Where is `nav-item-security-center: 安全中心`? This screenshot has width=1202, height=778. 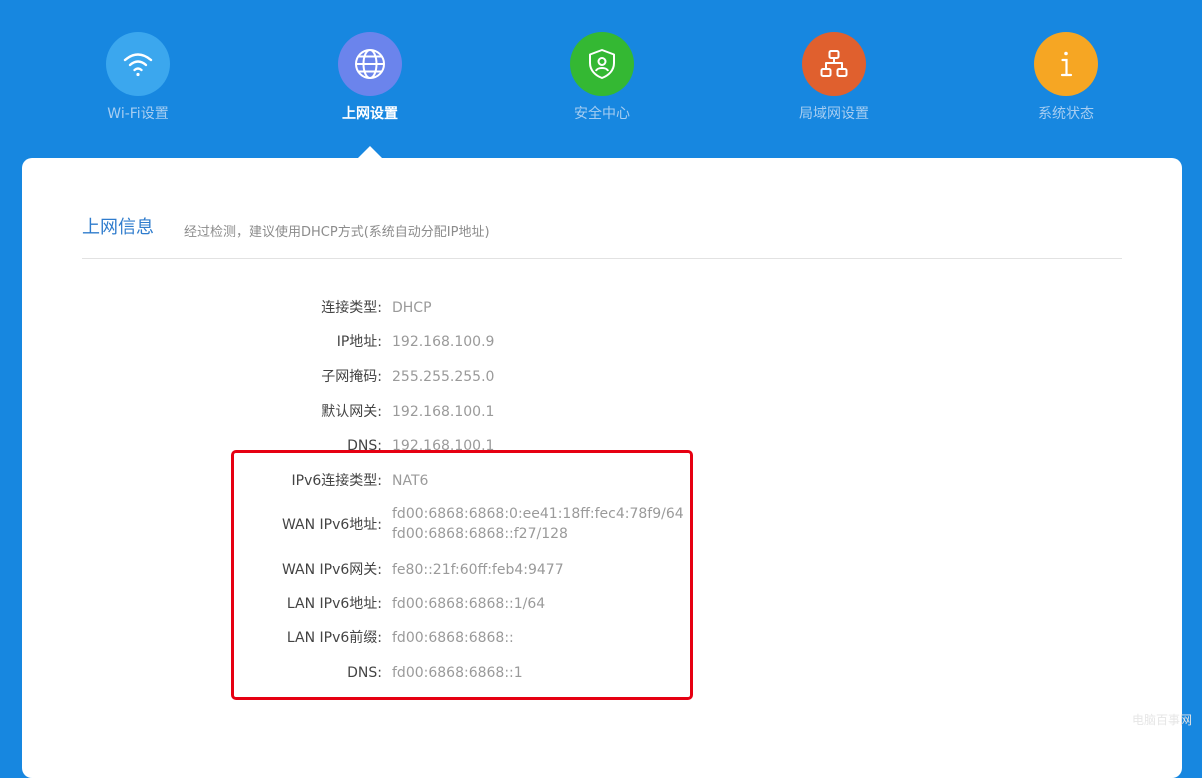 nav-item-security-center: 安全中心 is located at coordinates (602, 78).